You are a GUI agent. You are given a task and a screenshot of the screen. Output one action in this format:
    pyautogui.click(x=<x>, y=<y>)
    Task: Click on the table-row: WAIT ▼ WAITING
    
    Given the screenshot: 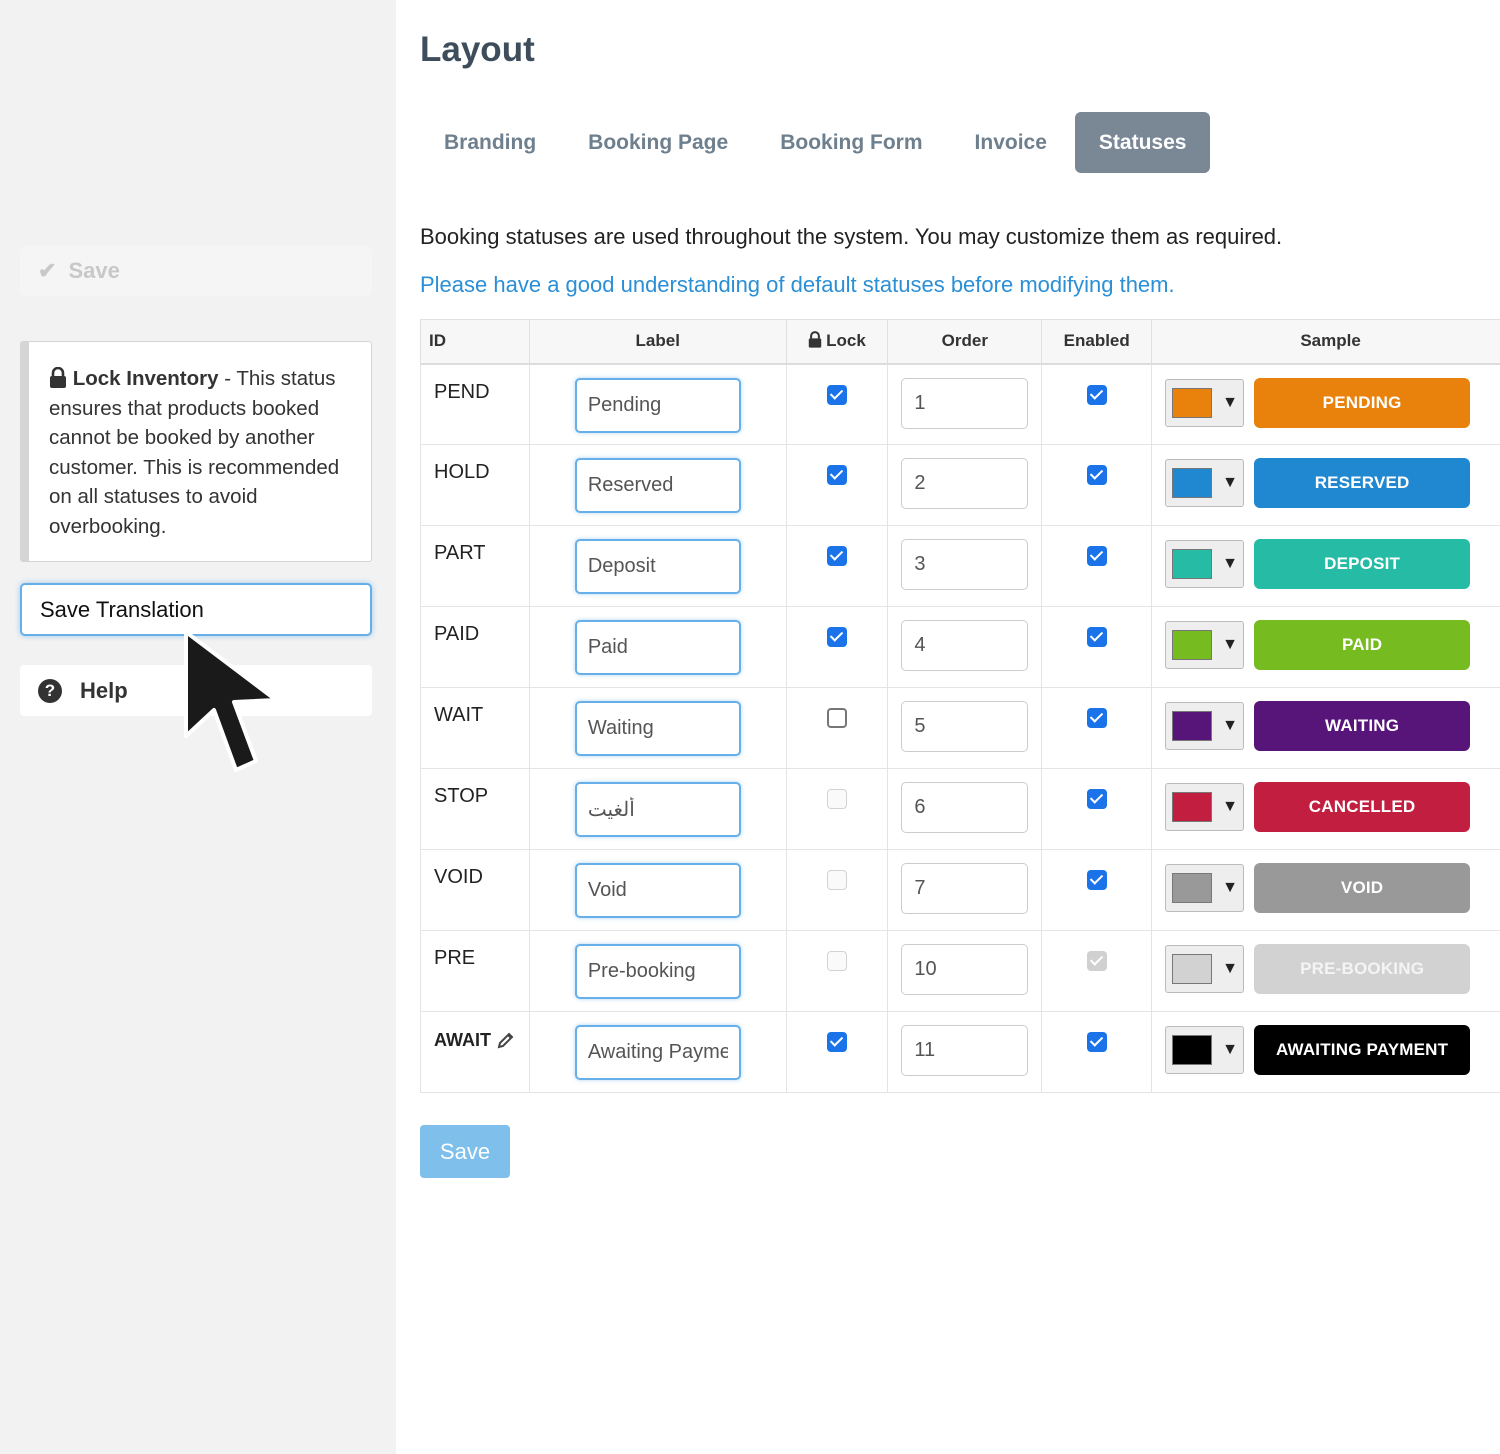 What is the action you would take?
    pyautogui.click(x=960, y=728)
    